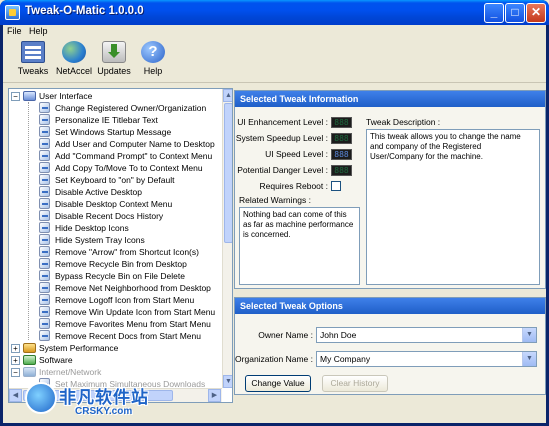  Describe the element at coordinates (130, 276) in the screenshot. I see `tree-item: Bypass Recycle Bin on File Delete` at that location.